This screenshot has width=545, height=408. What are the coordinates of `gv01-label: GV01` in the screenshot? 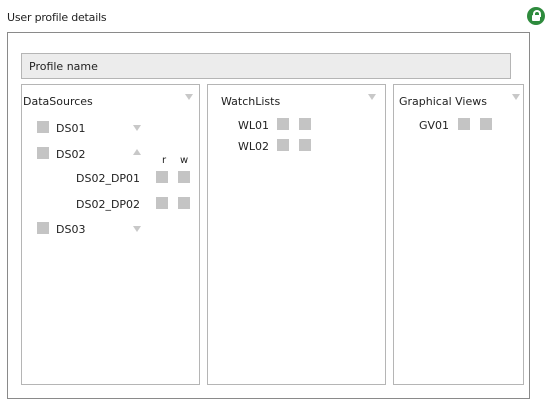 It's located at (434, 125).